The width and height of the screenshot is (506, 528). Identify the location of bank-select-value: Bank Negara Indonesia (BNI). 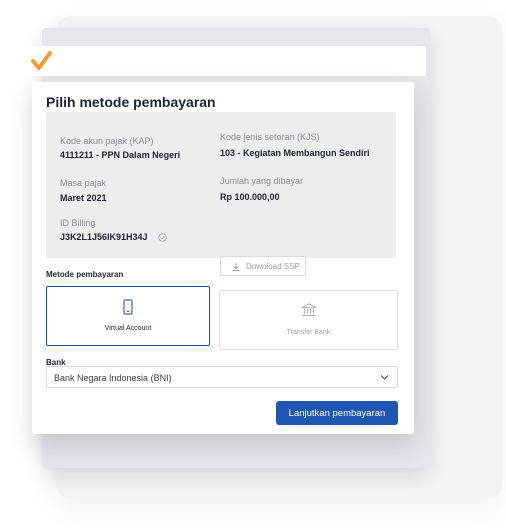
(113, 378).